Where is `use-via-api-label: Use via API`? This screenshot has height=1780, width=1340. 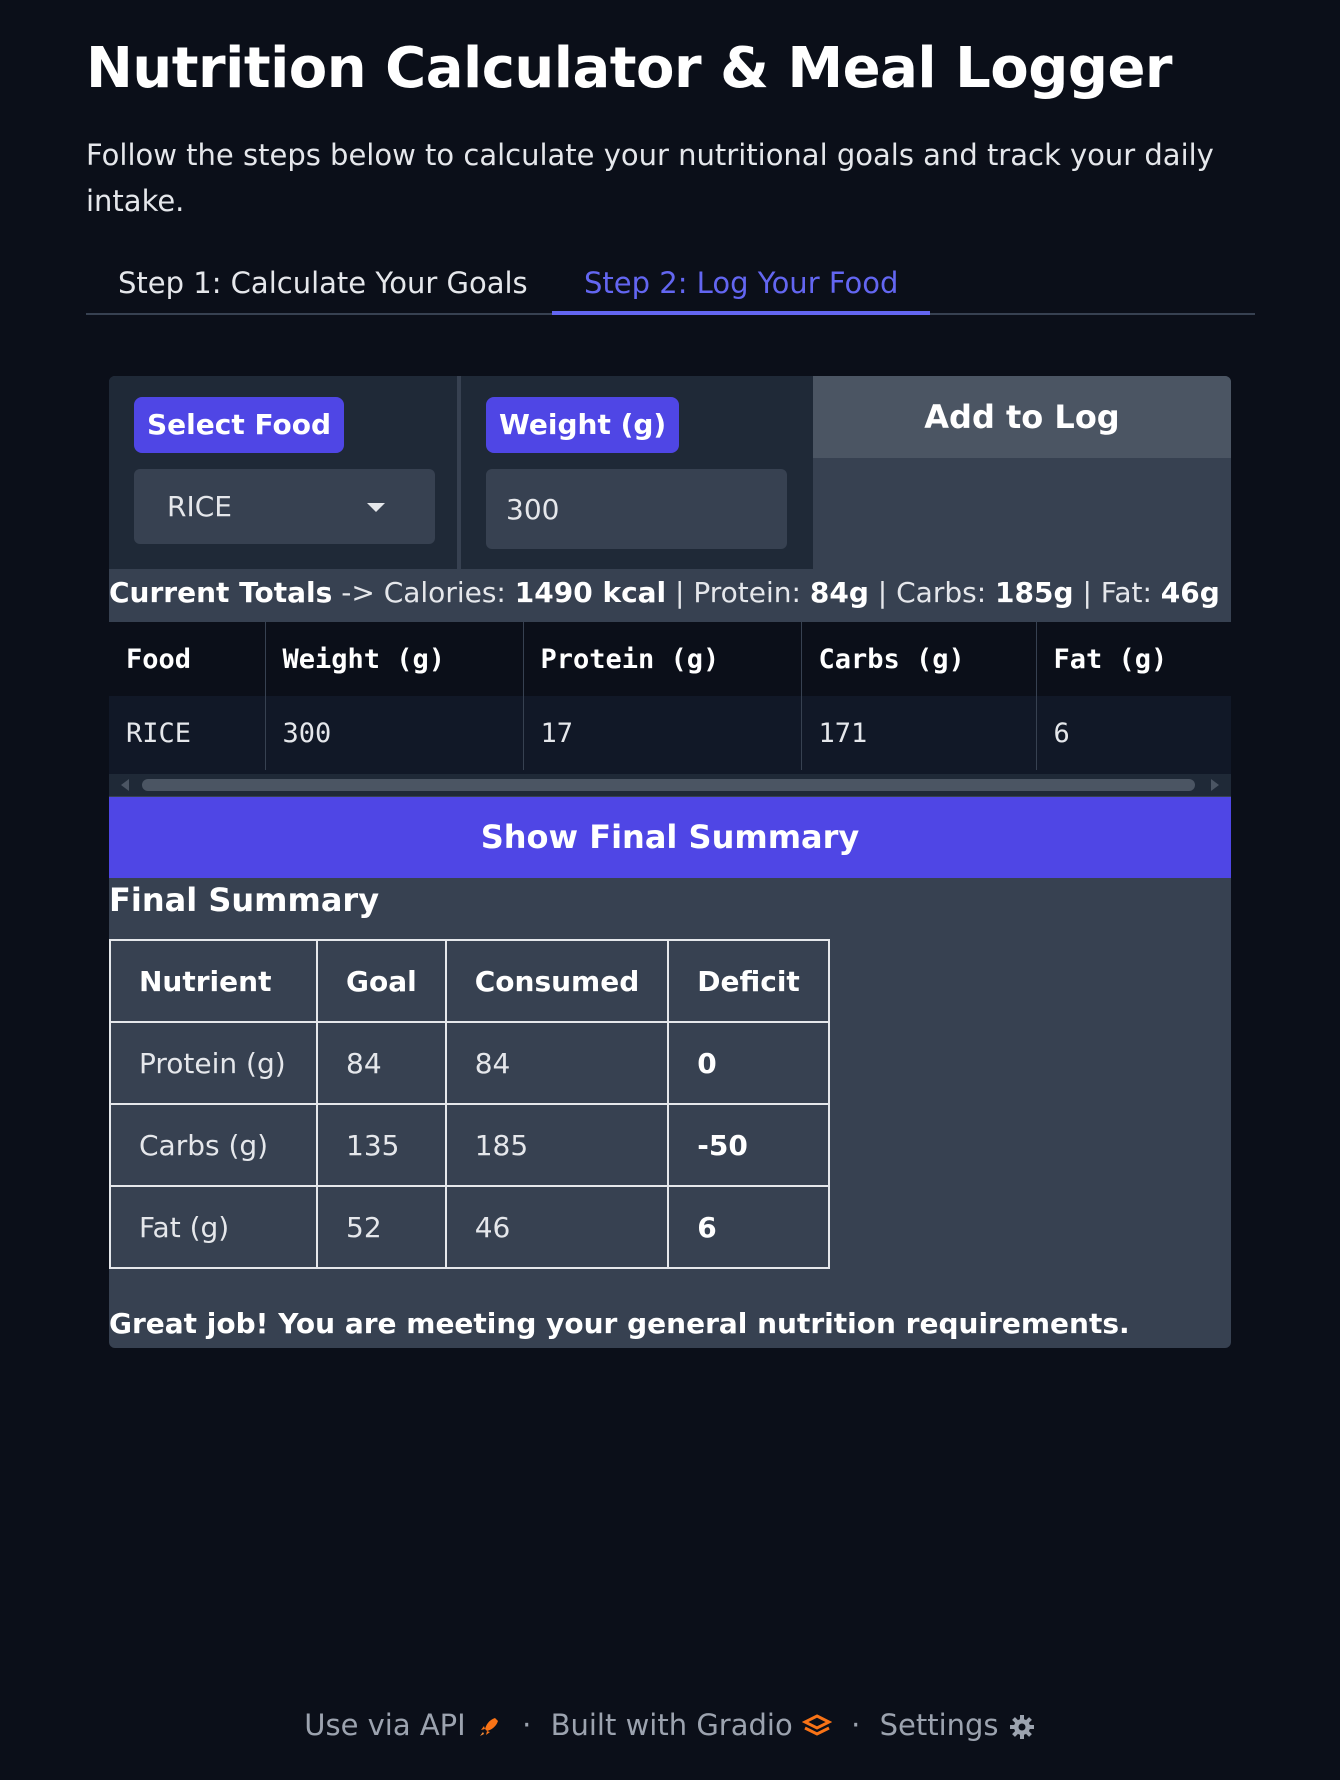
use-via-api-label: Use via API is located at coordinates (385, 1725).